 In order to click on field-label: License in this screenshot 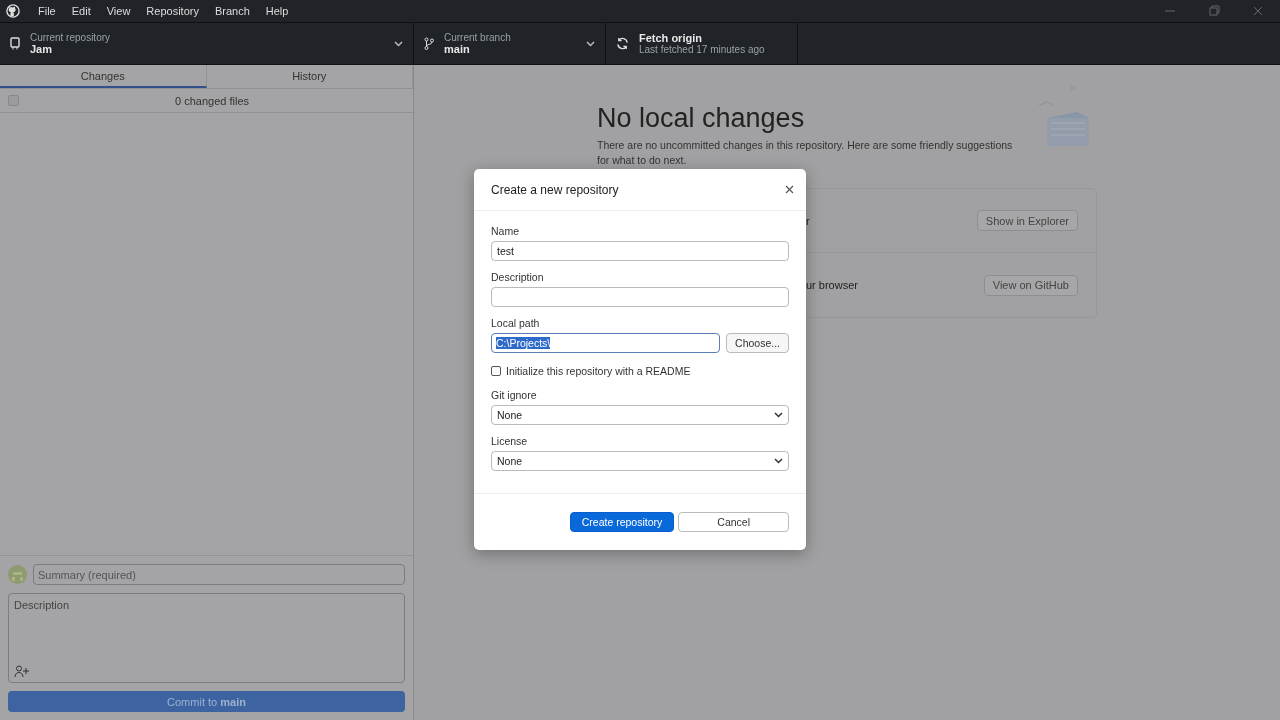, I will do `click(510, 441)`.